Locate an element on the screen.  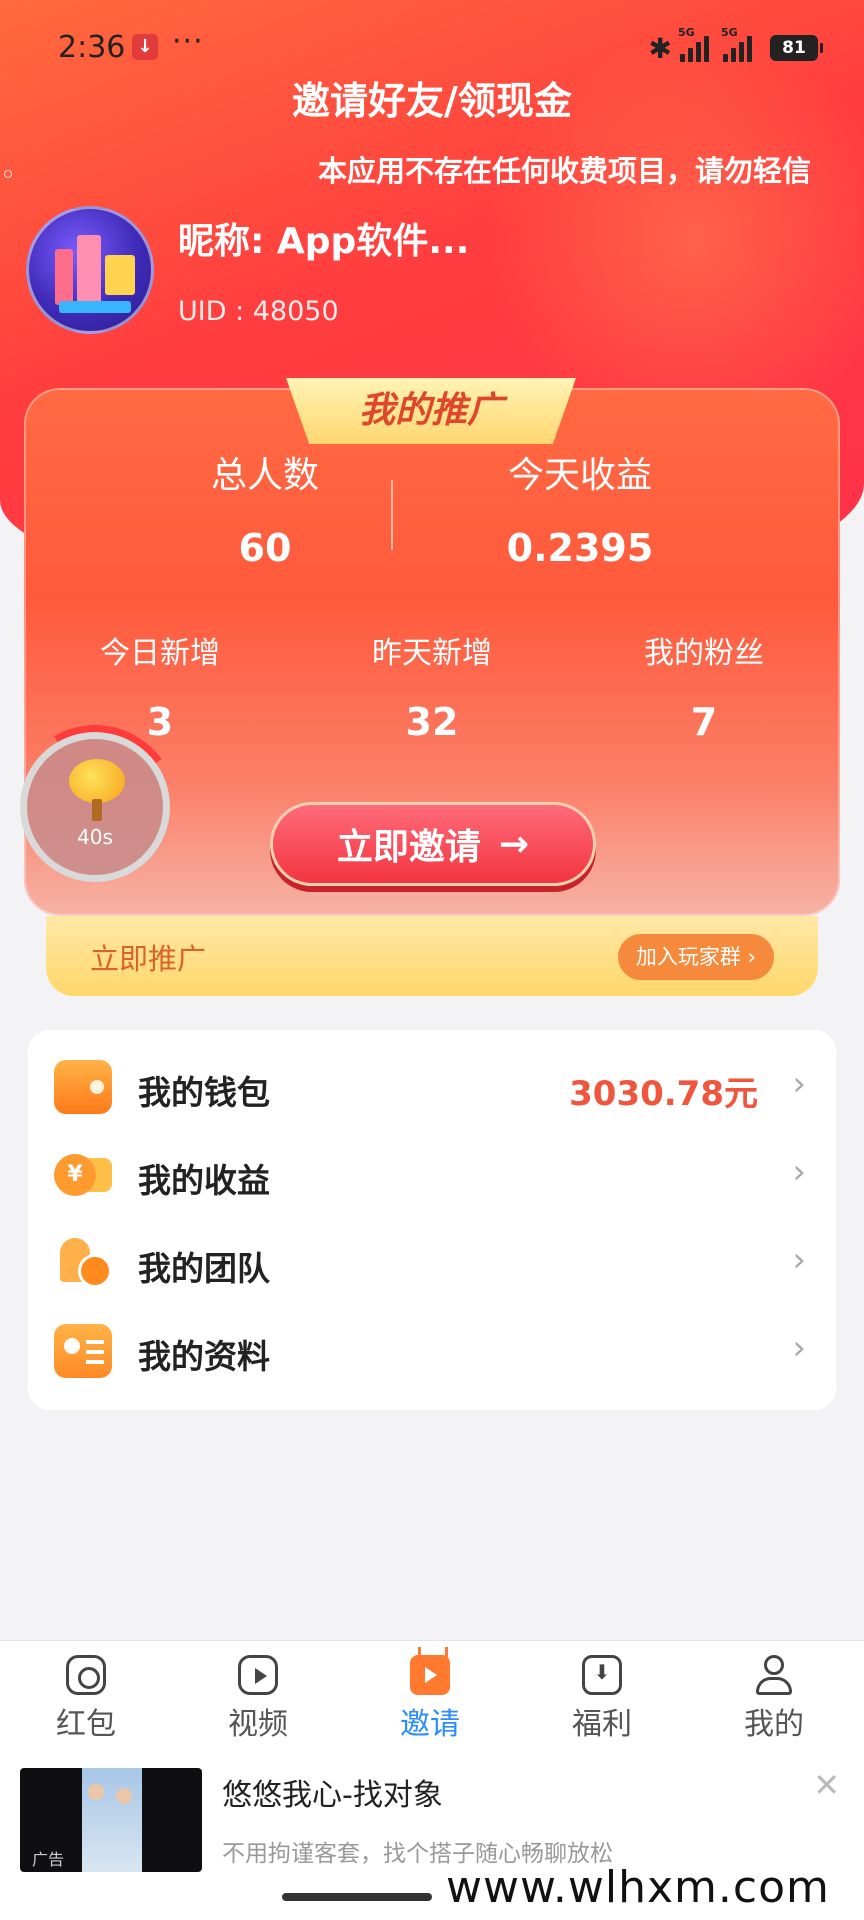
status-time: 2:36 is located at coordinates (92, 47).